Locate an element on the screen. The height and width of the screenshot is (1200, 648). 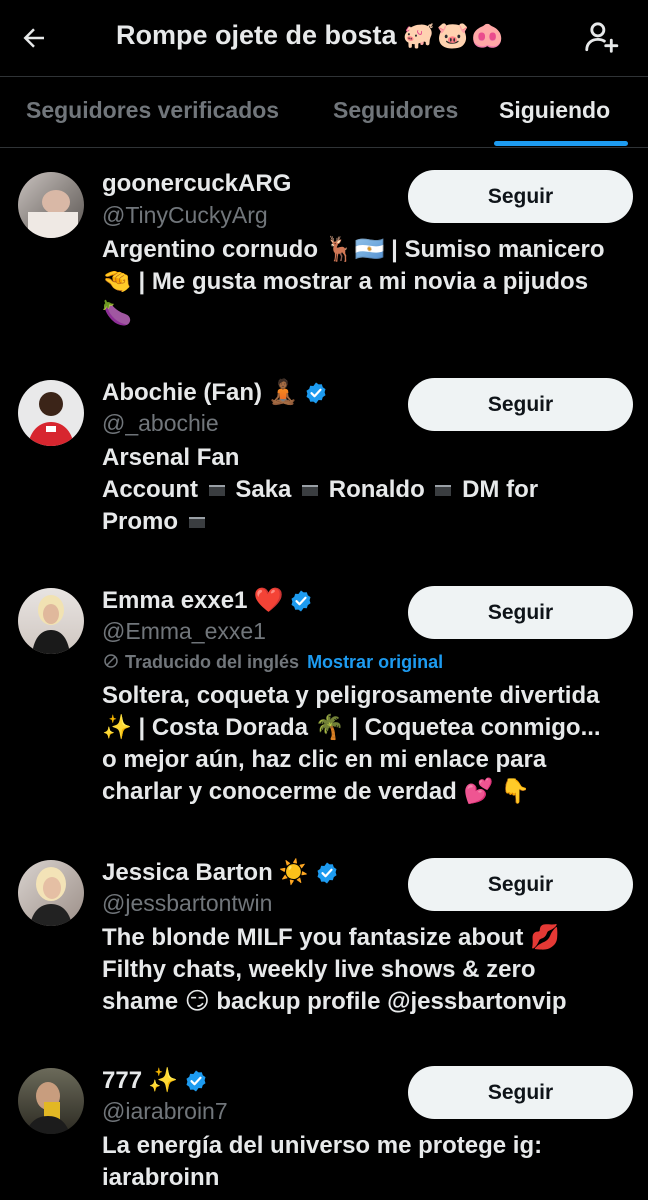
user-handle: @_abochie is located at coordinates (160, 423).